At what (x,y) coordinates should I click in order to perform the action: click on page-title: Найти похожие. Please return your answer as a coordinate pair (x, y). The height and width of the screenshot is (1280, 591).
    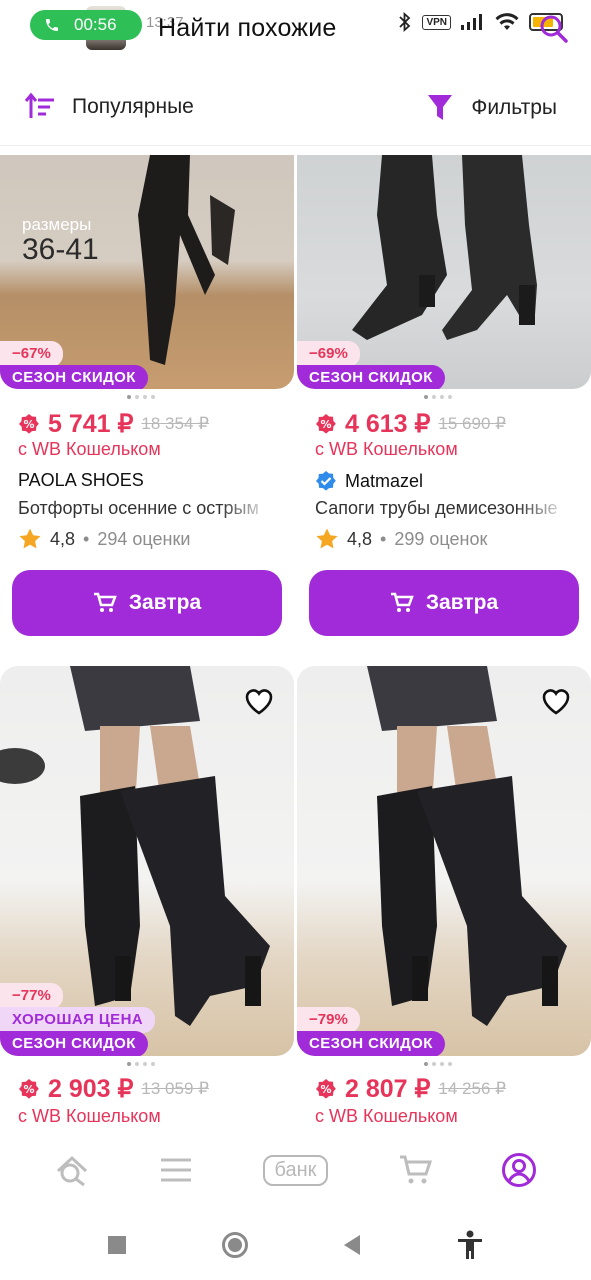
    Looking at the image, I should click on (247, 28).